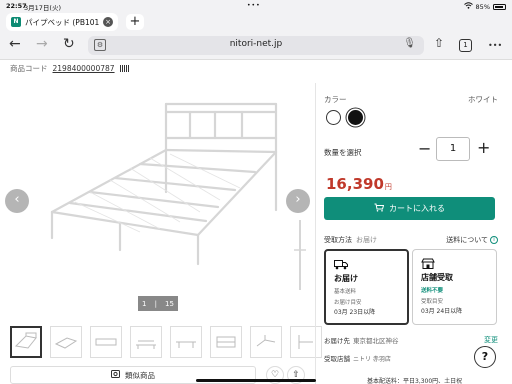 The width and height of the screenshot is (512, 384). I want to click on store-pickup-option-card: 店舗受取 送料不要 受取目安 03月 24日以降, so click(454, 287).